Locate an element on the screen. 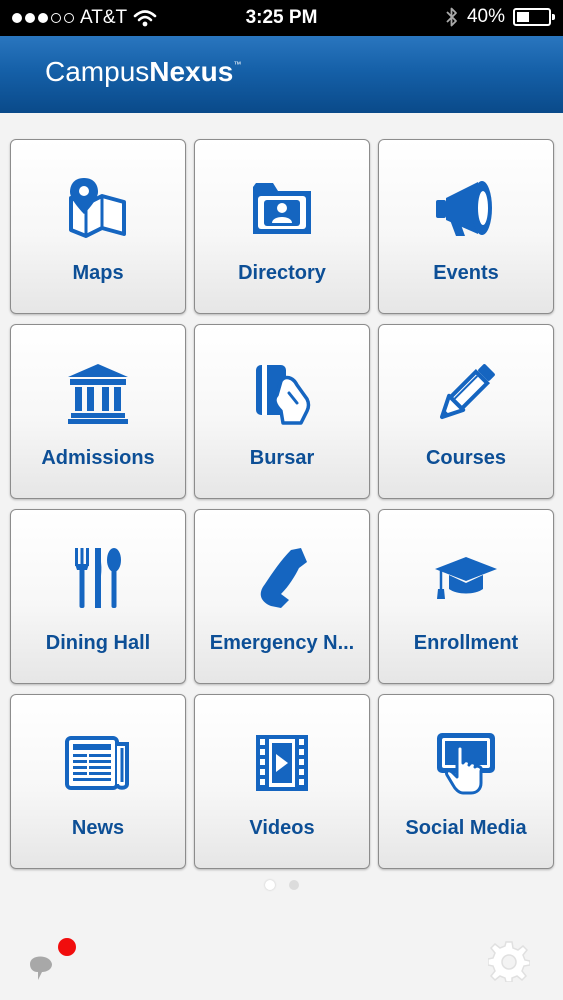 The image size is (563, 1000). battery-icon is located at coordinates (534, 17).